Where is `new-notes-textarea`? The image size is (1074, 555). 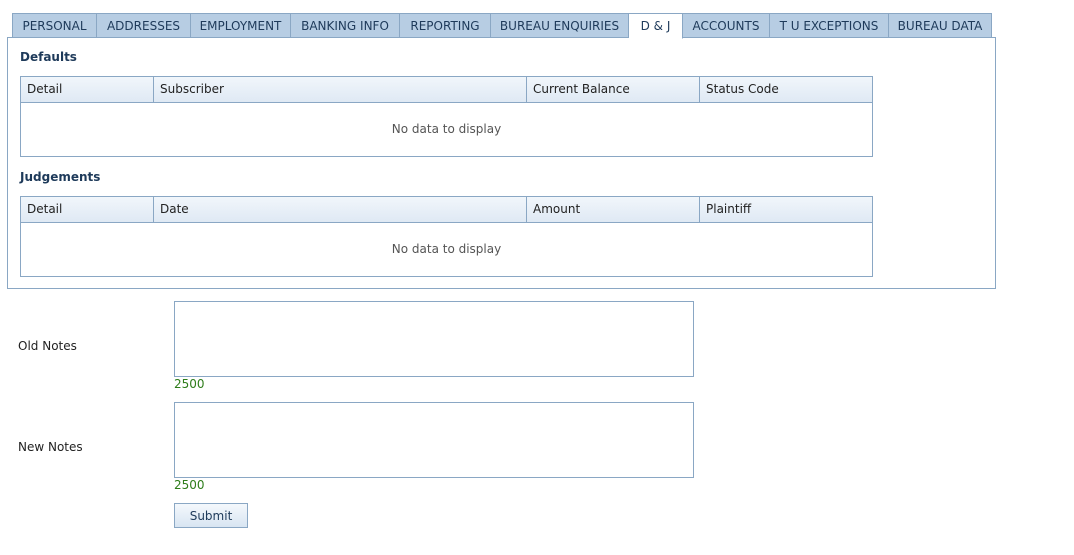 new-notes-textarea is located at coordinates (434, 440).